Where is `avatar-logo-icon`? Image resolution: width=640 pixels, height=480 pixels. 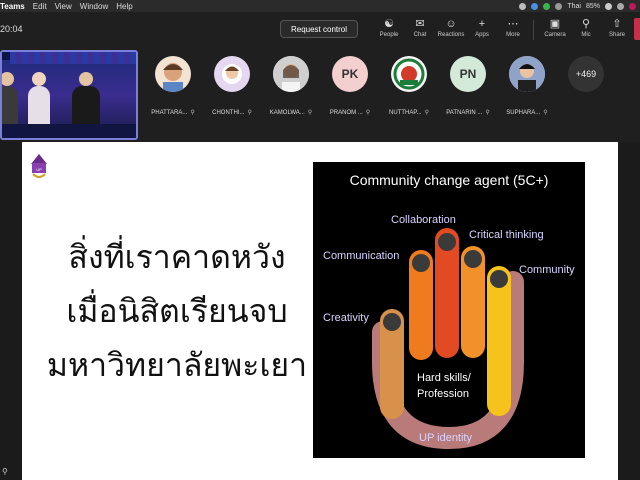 avatar-logo-icon is located at coordinates (409, 74).